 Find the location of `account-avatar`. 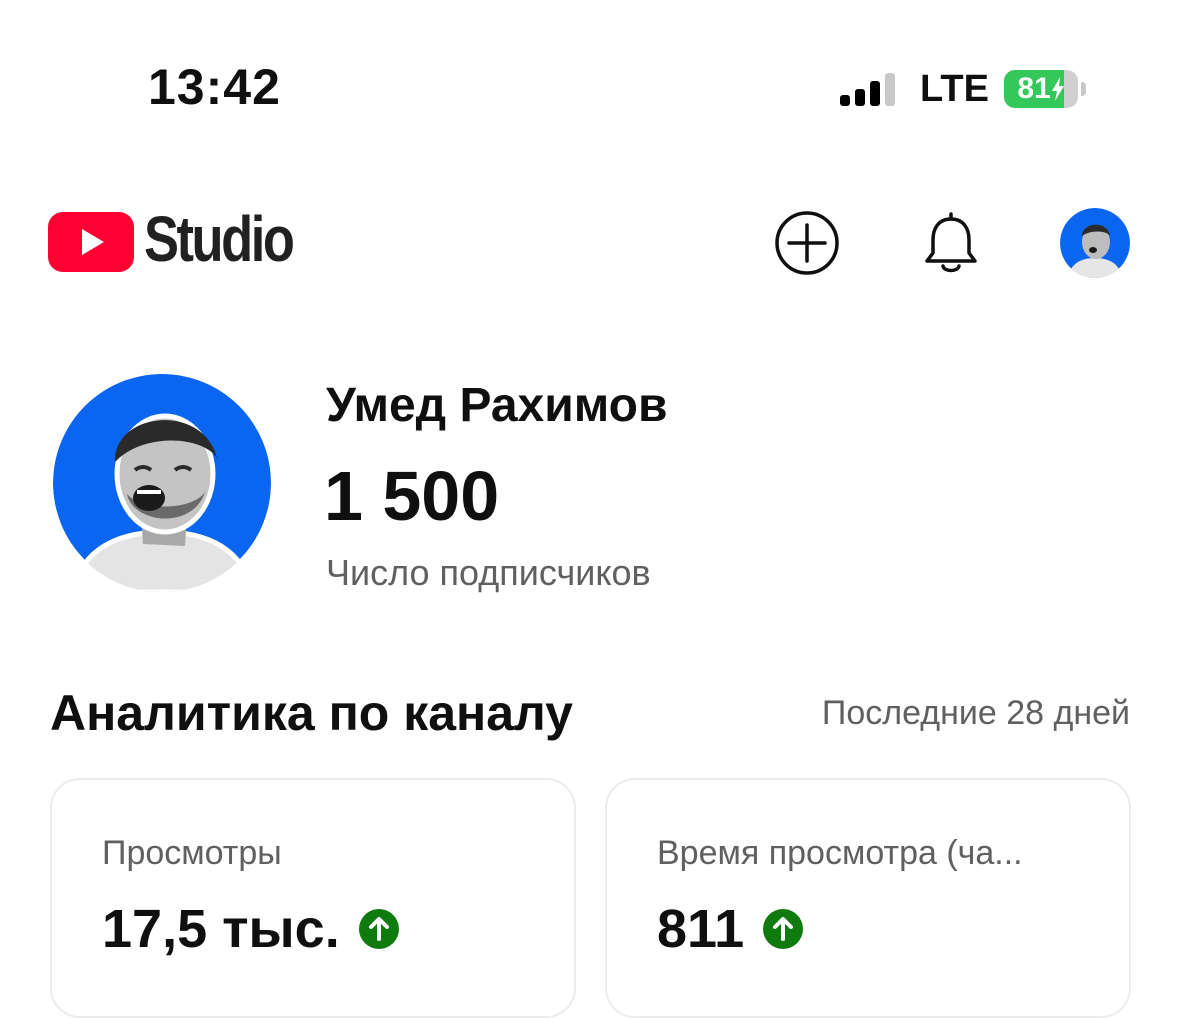

account-avatar is located at coordinates (1095, 243).